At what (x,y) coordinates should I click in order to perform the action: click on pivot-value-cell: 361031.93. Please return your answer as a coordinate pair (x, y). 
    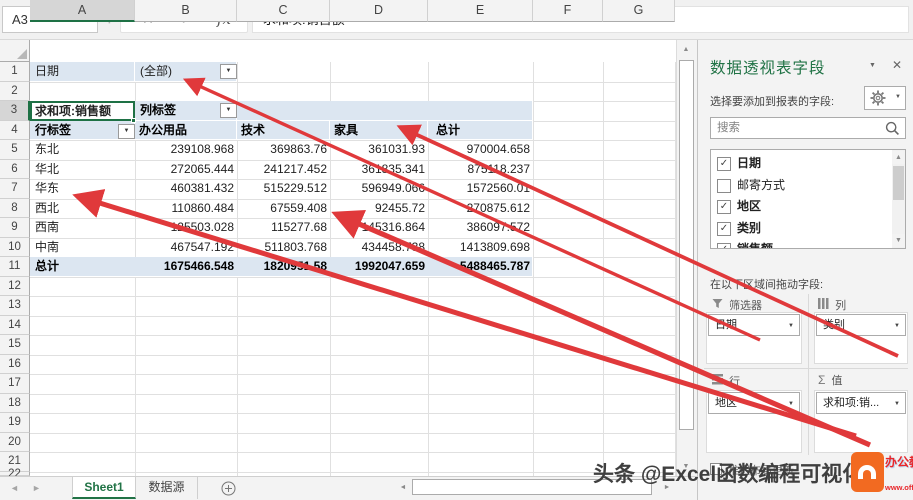
    Looking at the image, I should click on (379, 150).